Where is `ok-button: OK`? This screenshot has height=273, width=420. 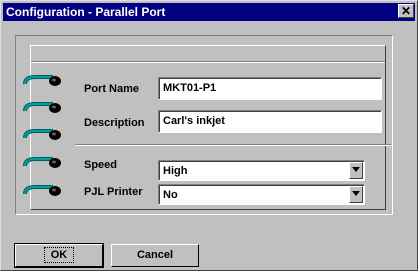 ok-button: OK is located at coordinates (59, 255).